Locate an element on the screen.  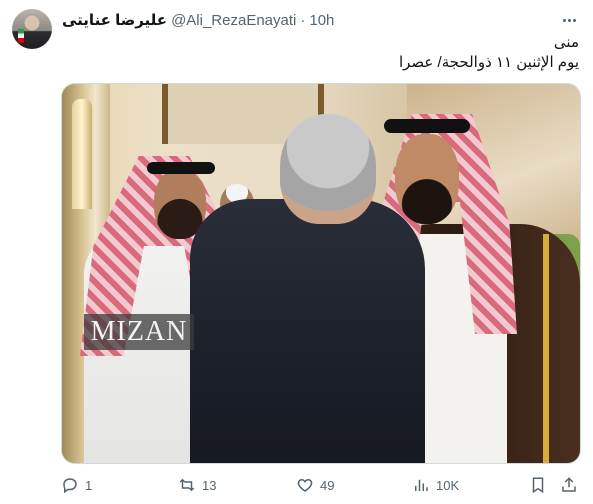
bookmark-button is located at coordinates (538, 485).